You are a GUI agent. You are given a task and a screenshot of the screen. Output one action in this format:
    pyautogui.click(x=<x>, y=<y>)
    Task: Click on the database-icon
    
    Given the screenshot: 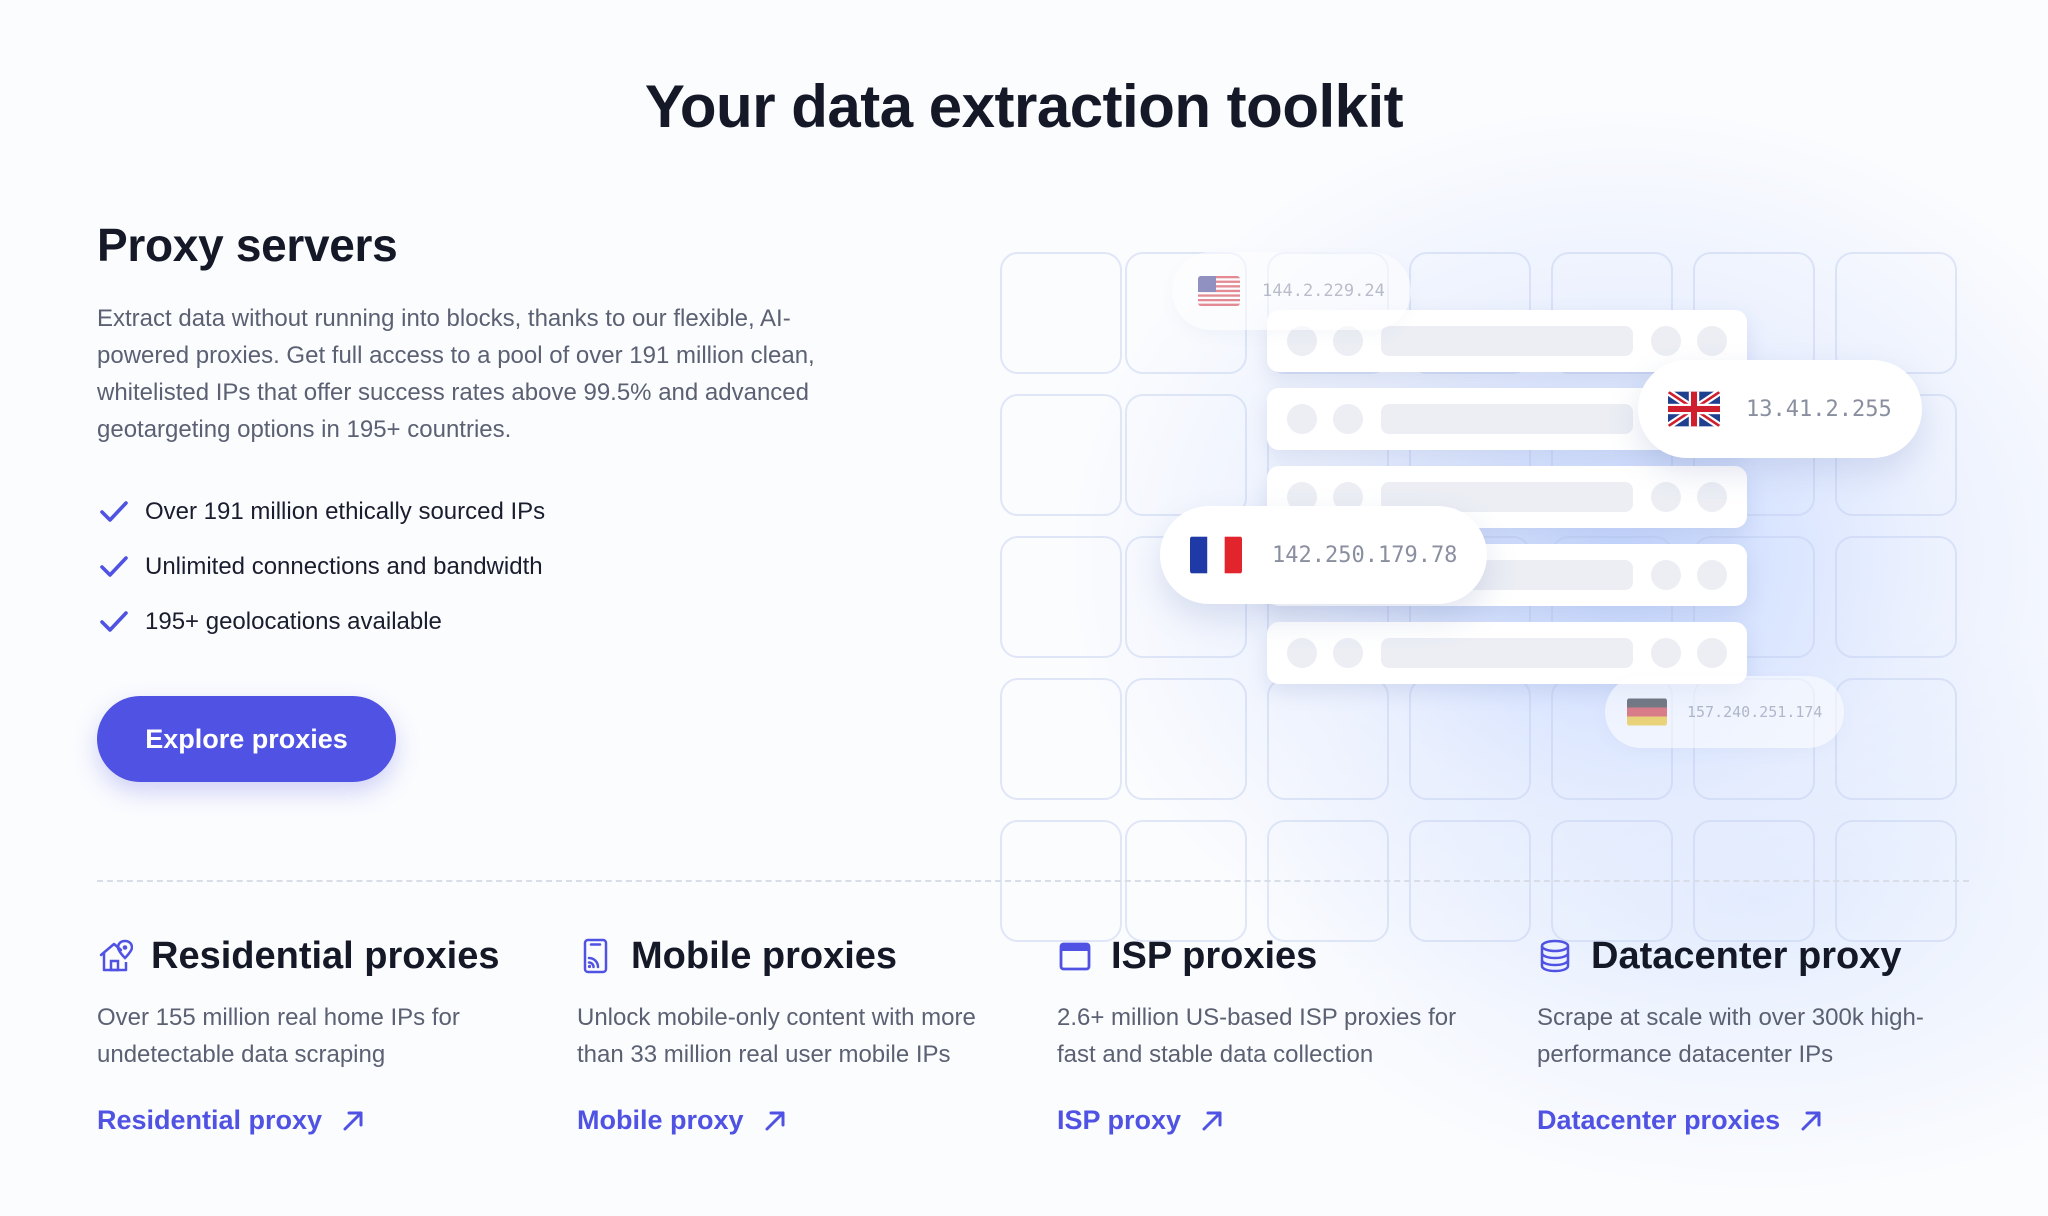 What is the action you would take?
    pyautogui.click(x=1555, y=956)
    